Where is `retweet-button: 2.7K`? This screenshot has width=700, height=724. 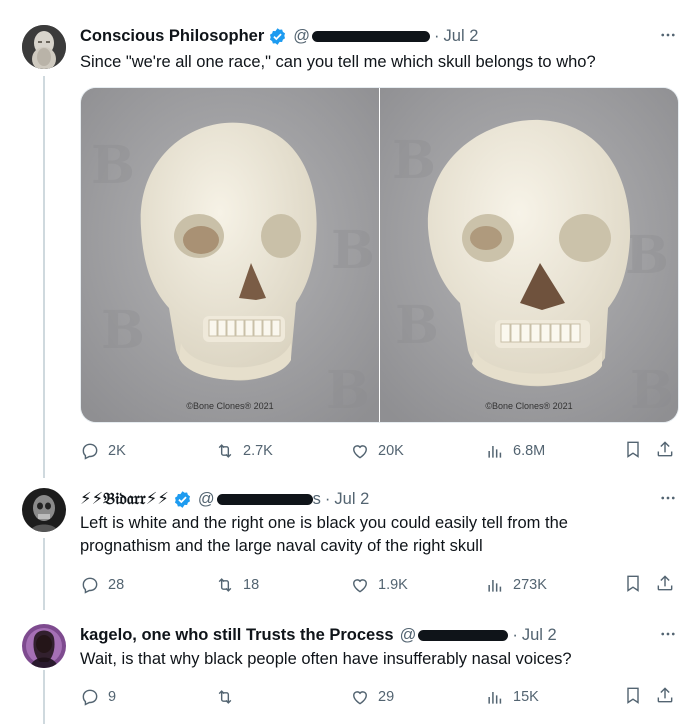
retweet-button: 2.7K is located at coordinates (244, 451).